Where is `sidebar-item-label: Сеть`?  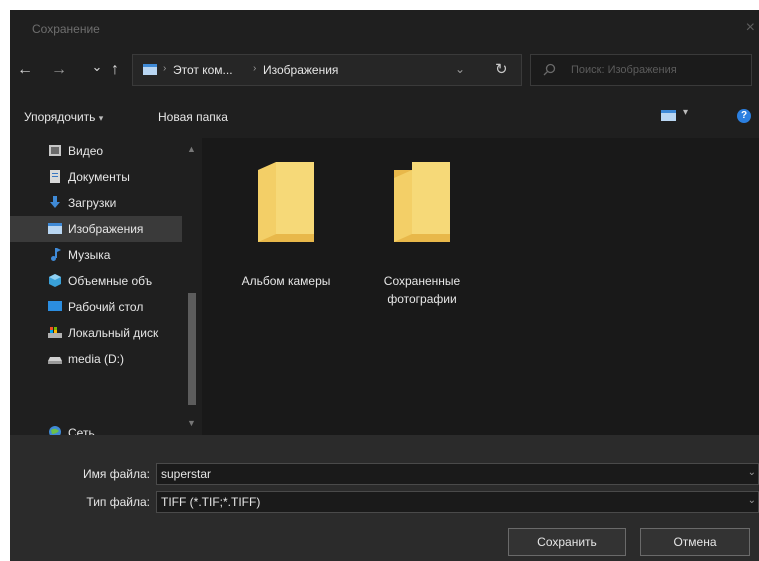
sidebar-item-label: Сеть is located at coordinates (81, 430).